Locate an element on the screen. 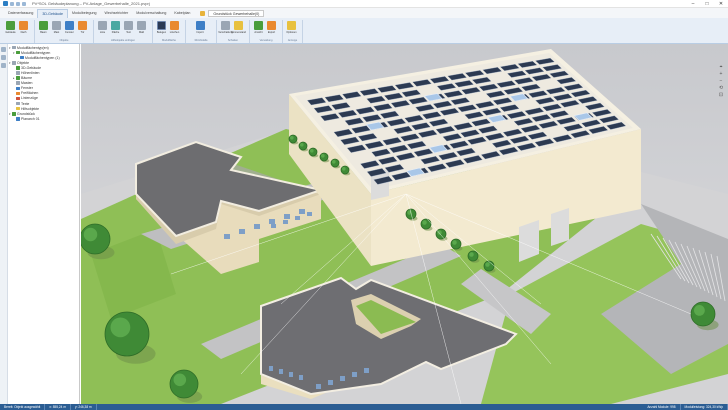 This screenshot has height=410, width=728. ribbon-button-label: Text is located at coordinates (128, 32).